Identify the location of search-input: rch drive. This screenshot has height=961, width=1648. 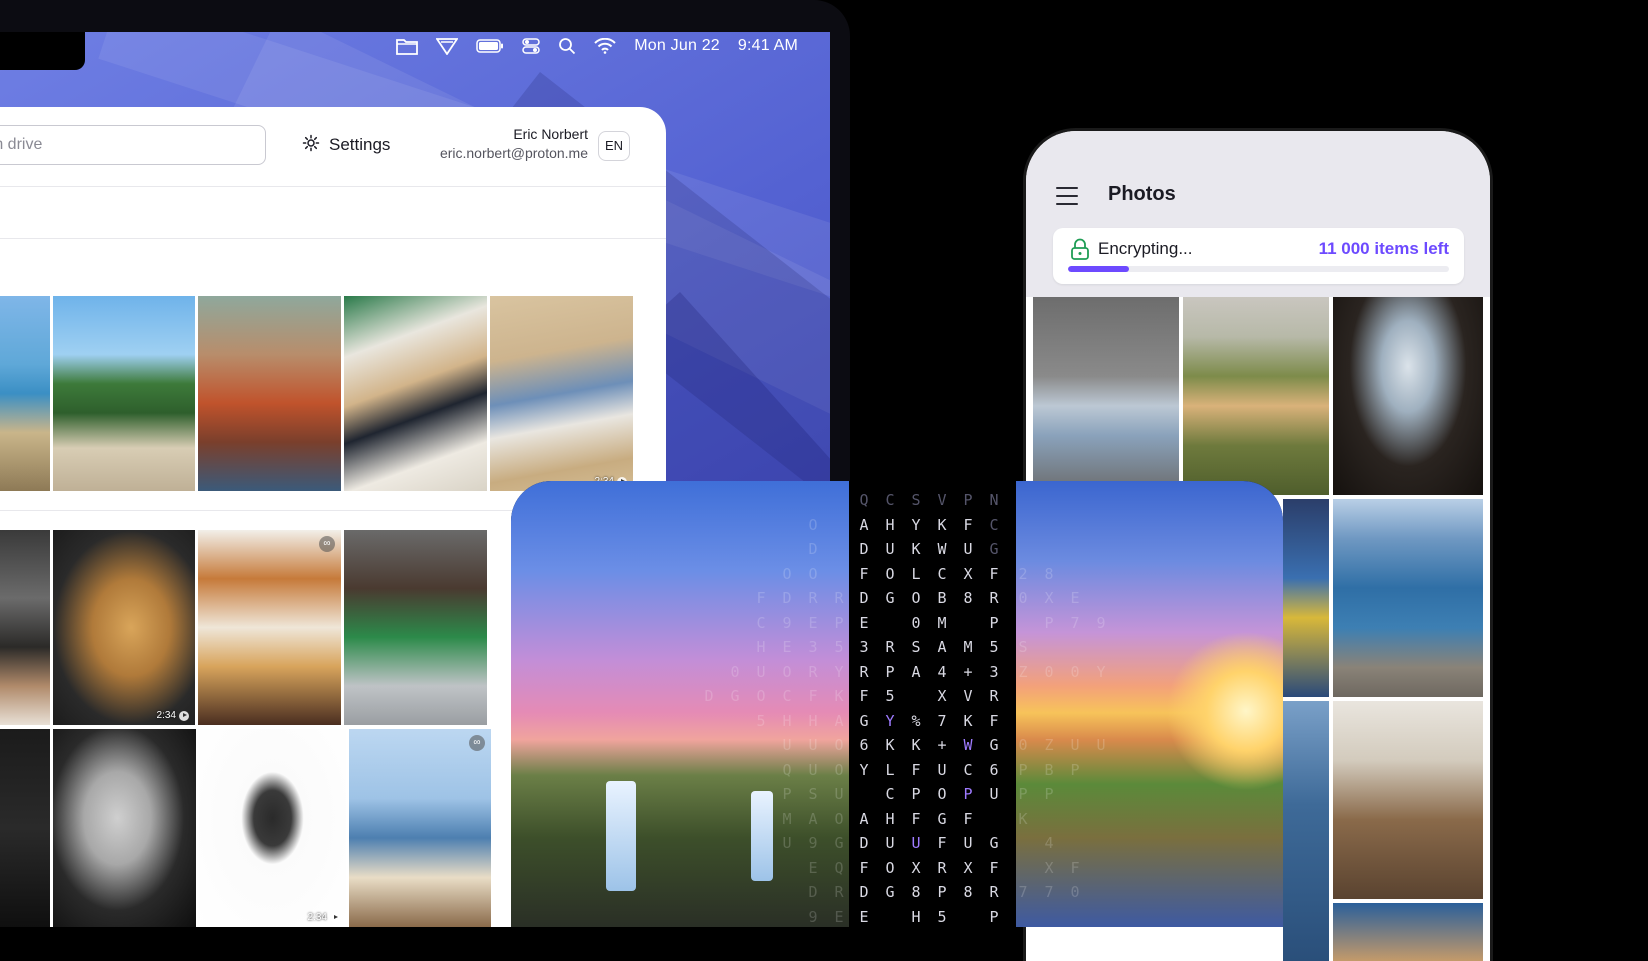
(133, 145).